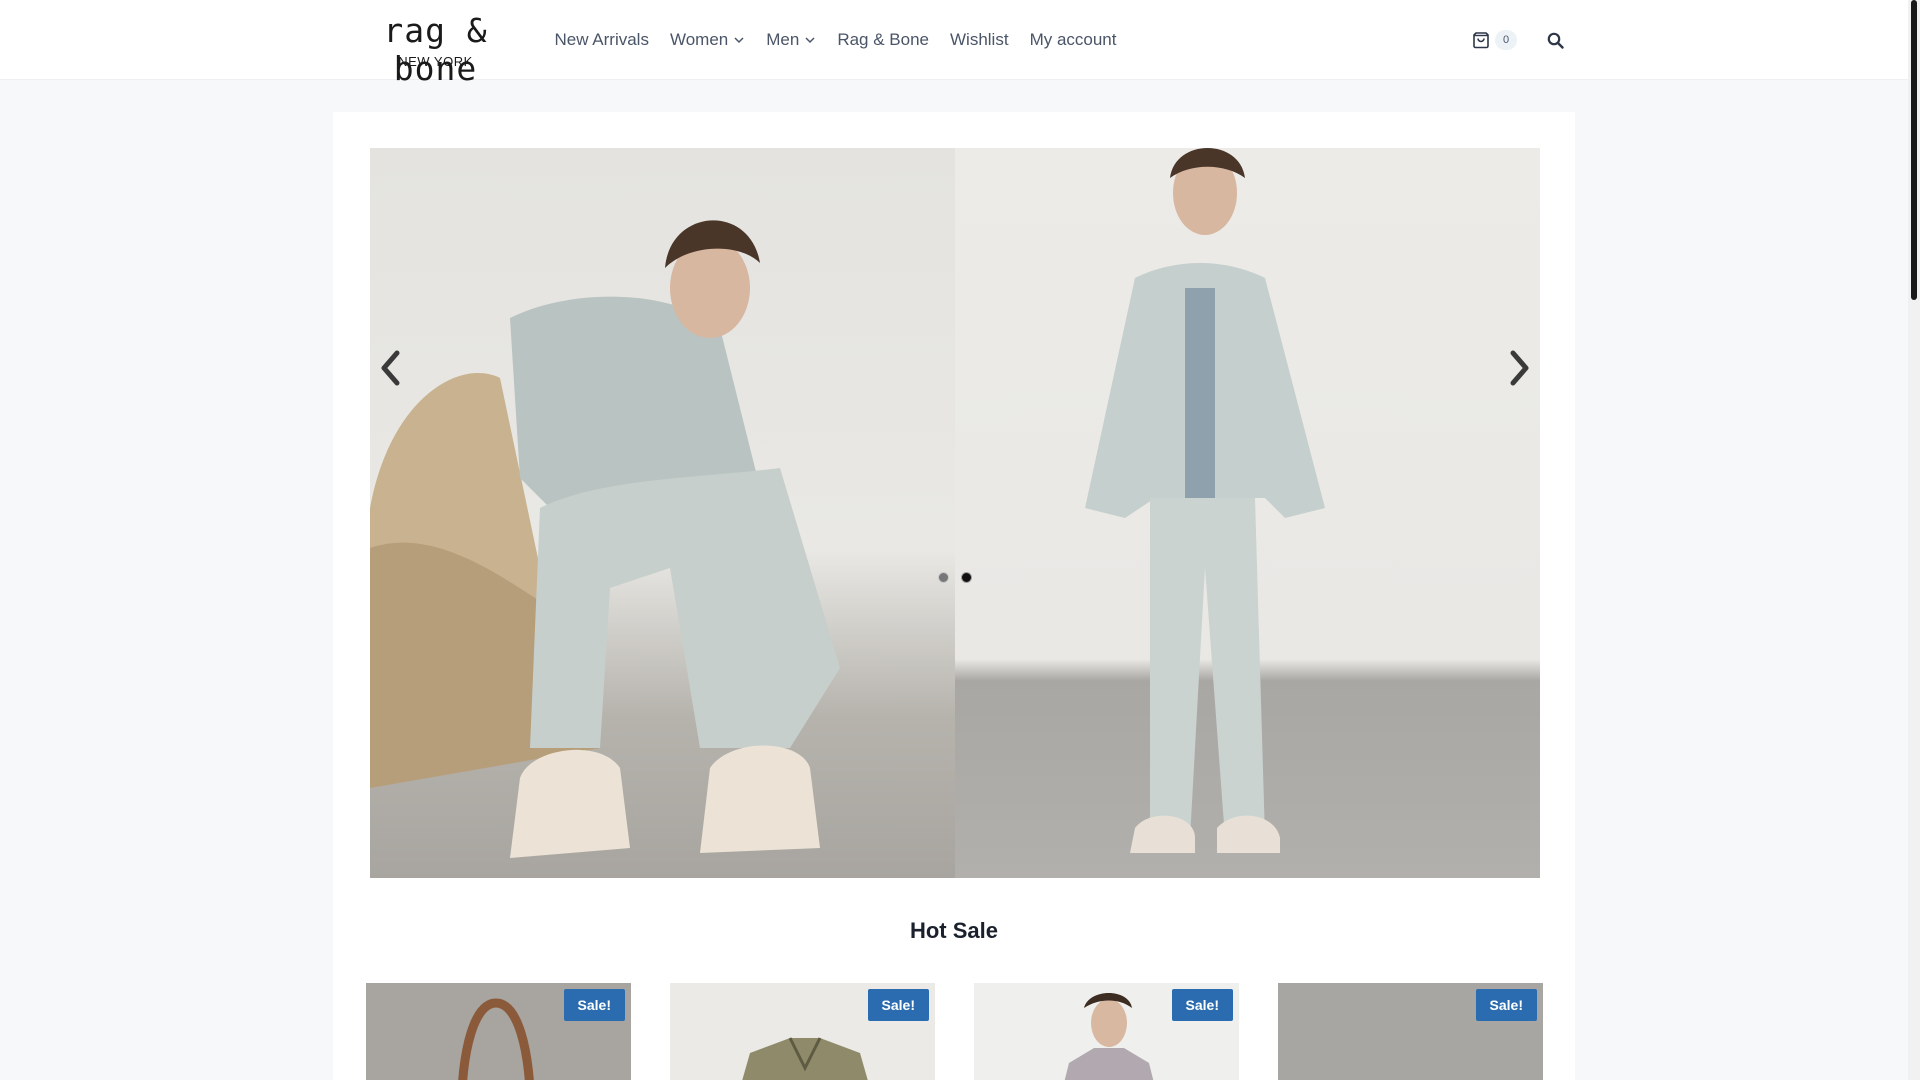 The image size is (1920, 1080). I want to click on slider-next-button, so click(1520, 368).